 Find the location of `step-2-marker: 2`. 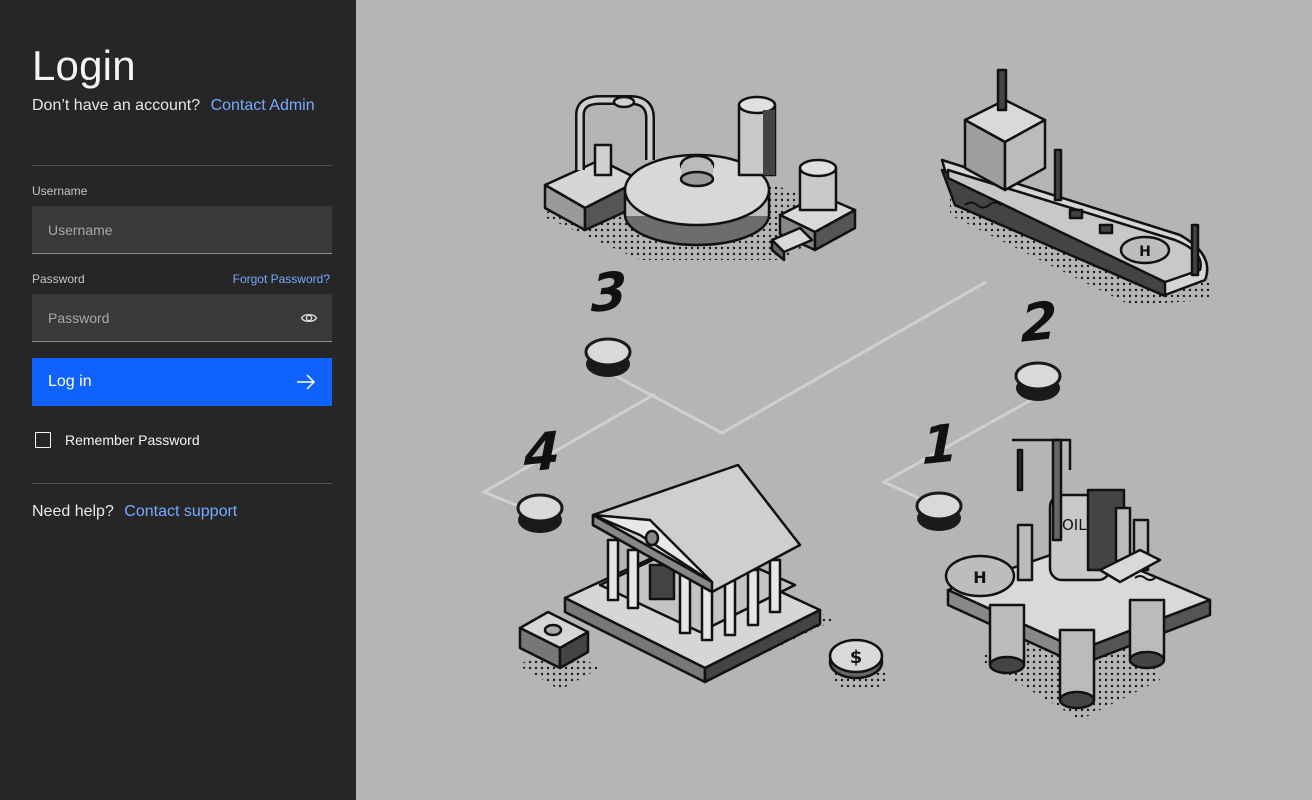

step-2-marker: 2 is located at coordinates (1038, 346).